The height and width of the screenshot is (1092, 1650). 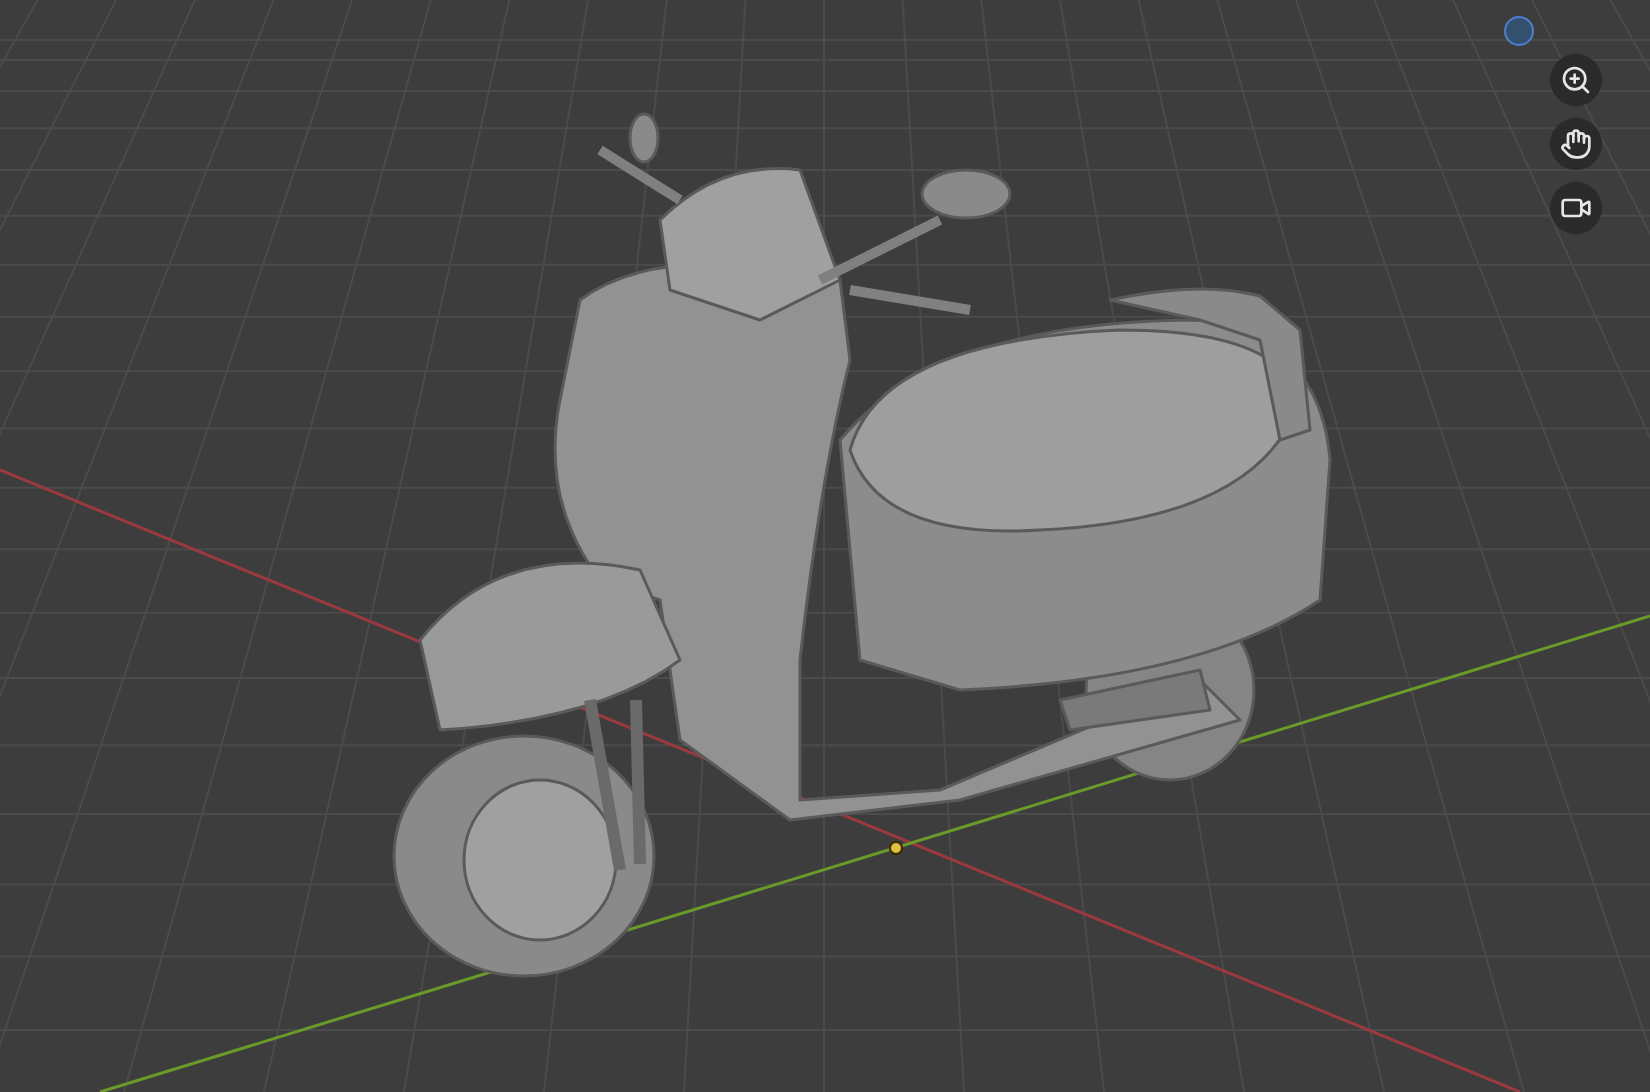 I want to click on hand-icon, so click(x=1576, y=144).